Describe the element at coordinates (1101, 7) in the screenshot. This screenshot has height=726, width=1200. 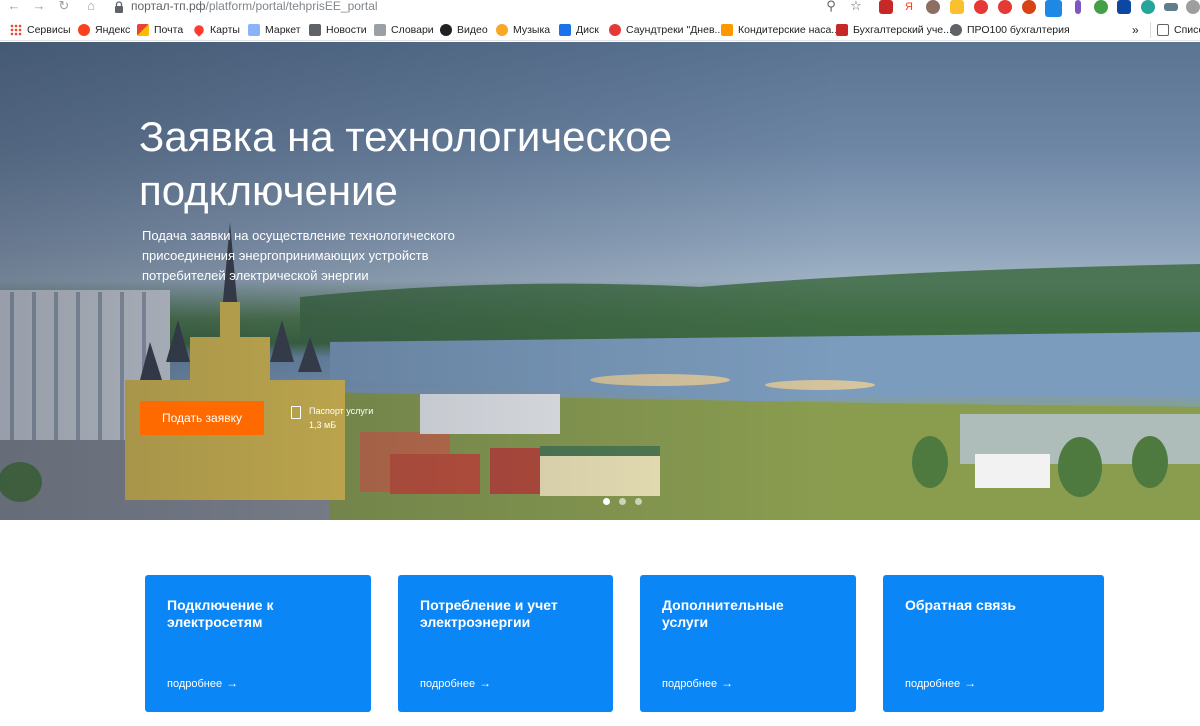
I see `color-extension-icon` at that location.